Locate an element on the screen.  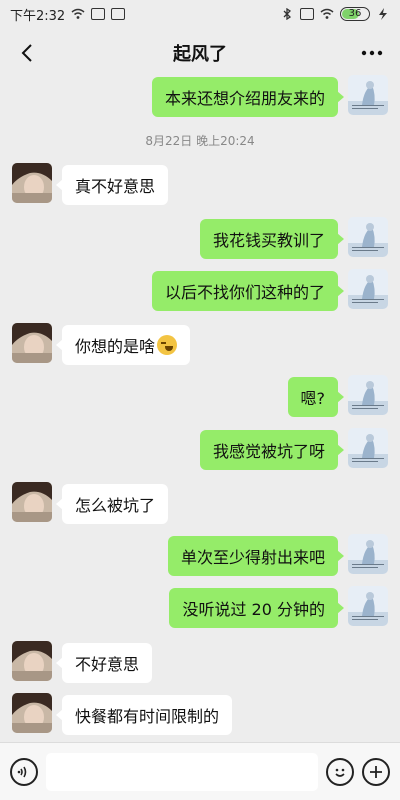
emoji-icon is located at coordinates (340, 772).